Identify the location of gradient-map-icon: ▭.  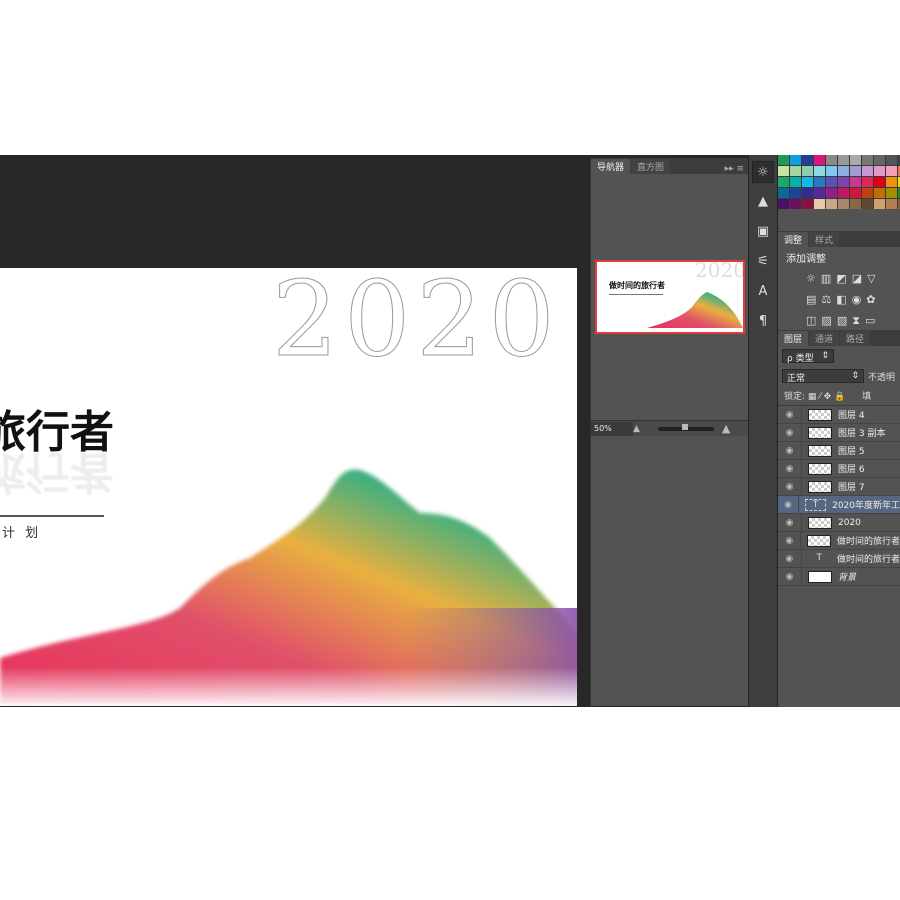
(870, 321).